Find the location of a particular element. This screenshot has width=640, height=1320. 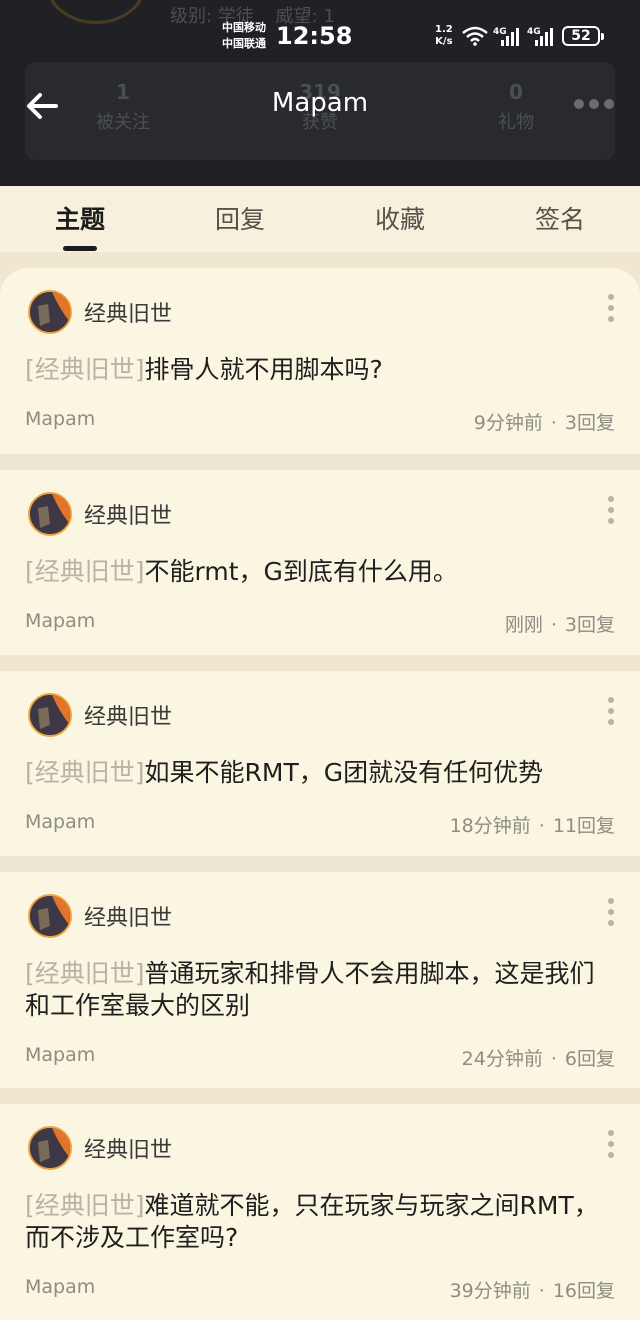

post-reply-count: 6回复 is located at coordinates (589, 1059).